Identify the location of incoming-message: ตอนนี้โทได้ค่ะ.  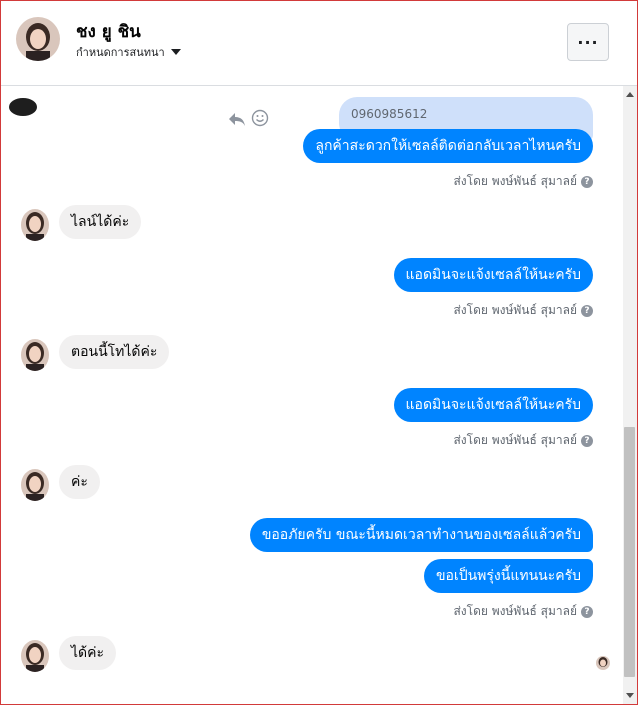
(114, 352).